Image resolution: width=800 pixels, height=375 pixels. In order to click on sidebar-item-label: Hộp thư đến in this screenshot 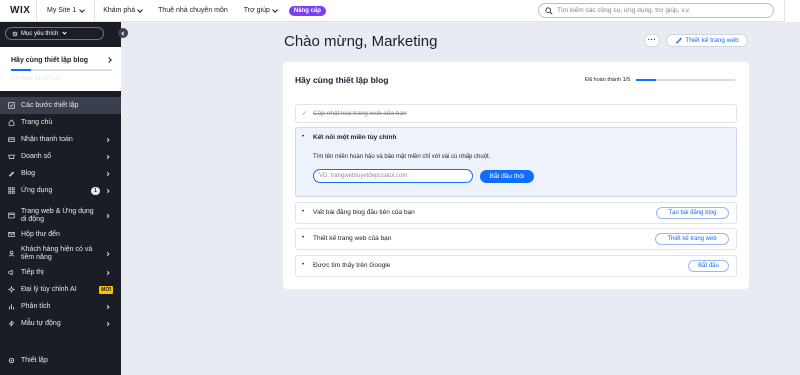, I will do `click(40, 234)`.